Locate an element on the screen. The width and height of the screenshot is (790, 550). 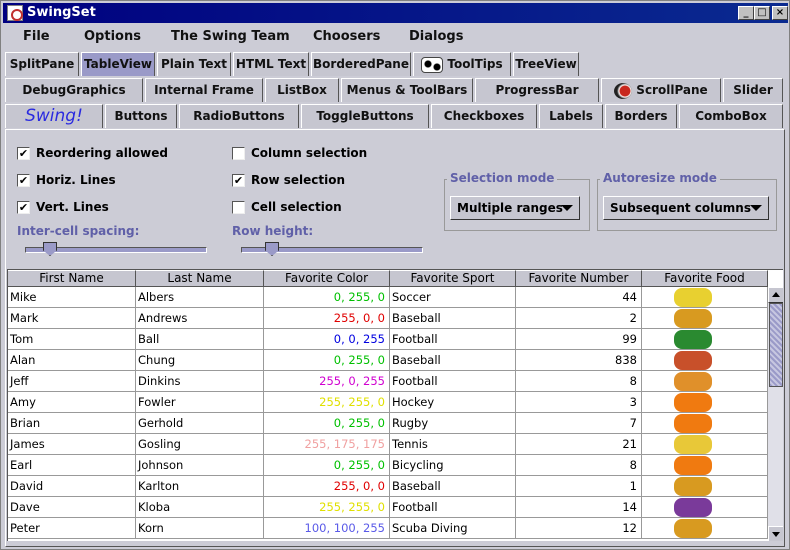
last-name-cell: Albers is located at coordinates (200, 297).